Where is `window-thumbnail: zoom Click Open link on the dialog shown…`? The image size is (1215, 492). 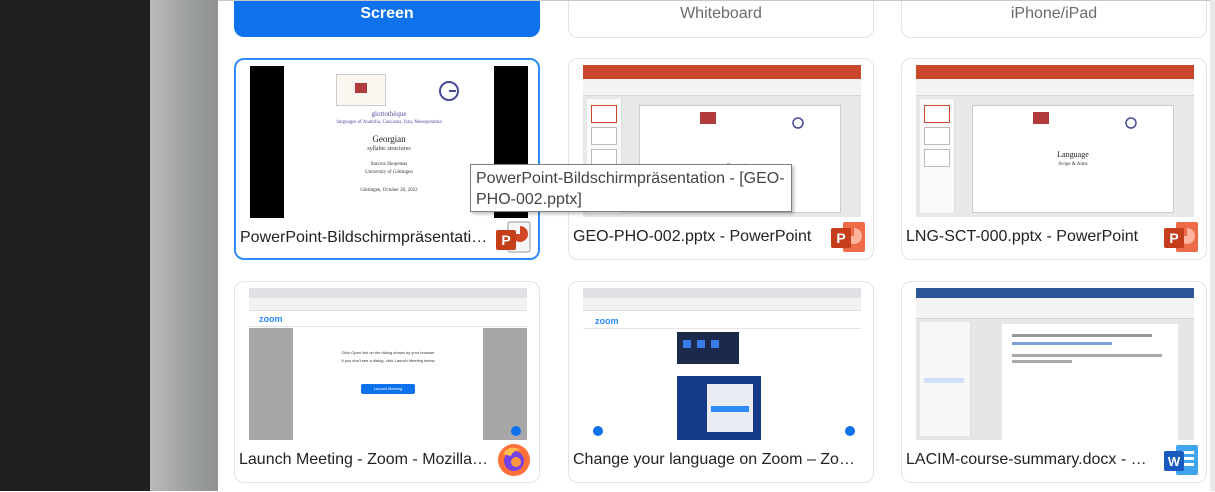 window-thumbnail: zoom Click Open link on the dialog shown… is located at coordinates (388, 364).